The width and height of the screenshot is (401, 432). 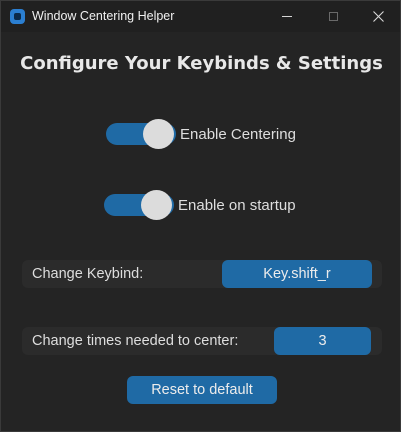 What do you see at coordinates (297, 274) in the screenshot?
I see `keybind-button: Key.shift_r` at bounding box center [297, 274].